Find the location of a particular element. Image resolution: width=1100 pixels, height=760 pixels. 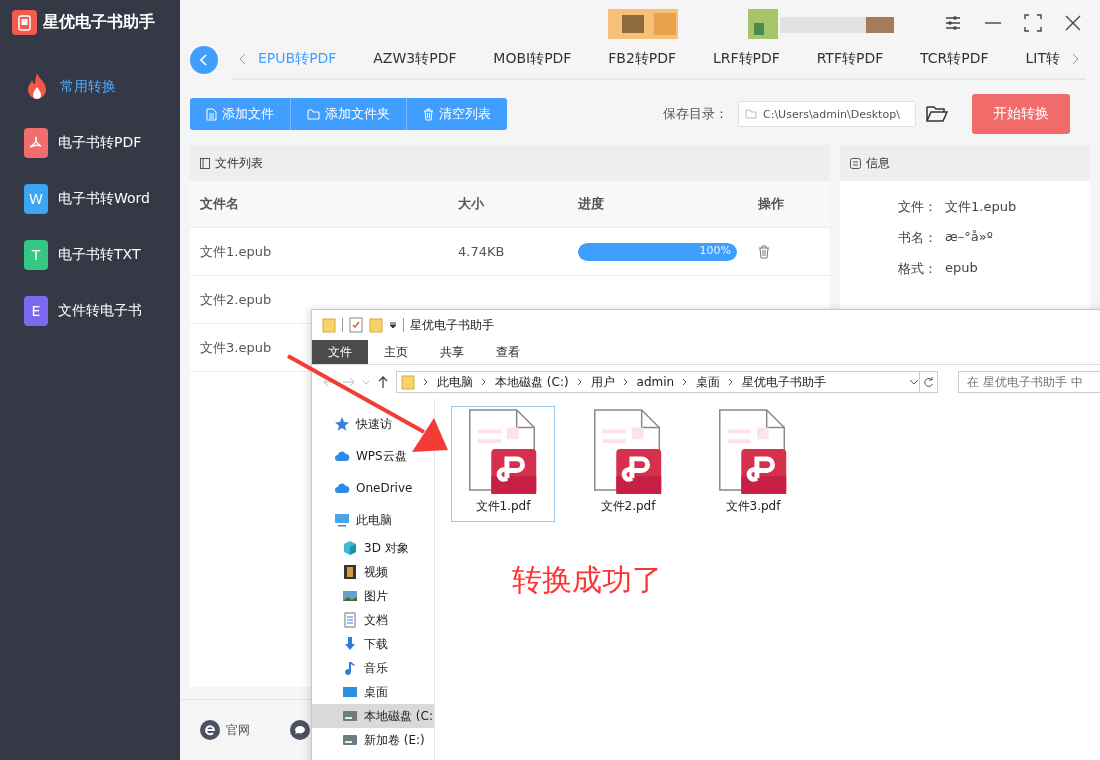

letter-icon: W is located at coordinates (36, 199).